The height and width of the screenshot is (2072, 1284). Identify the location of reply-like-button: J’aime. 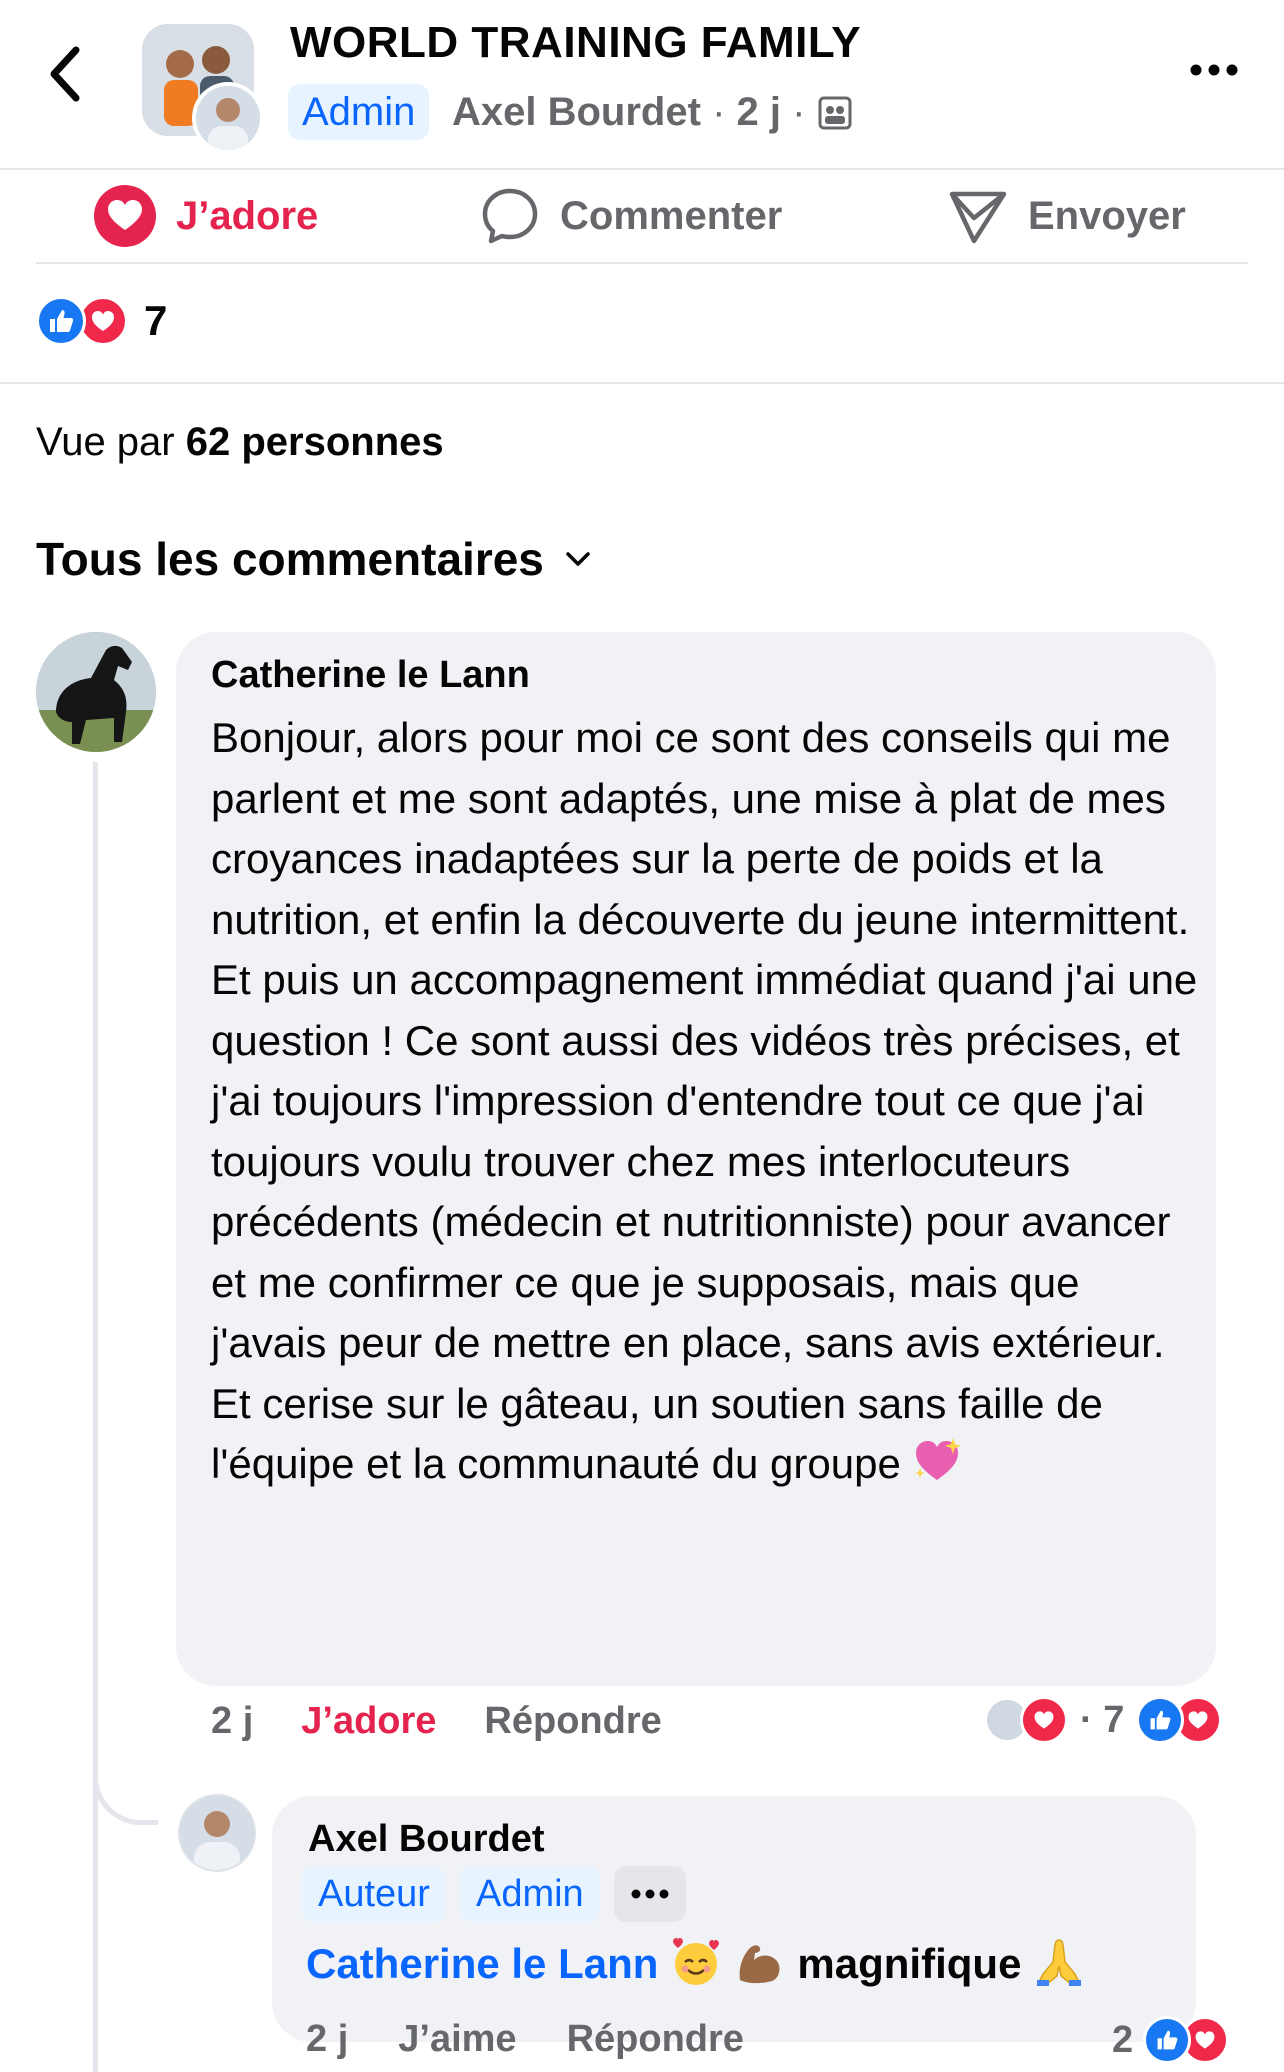
(457, 2039).